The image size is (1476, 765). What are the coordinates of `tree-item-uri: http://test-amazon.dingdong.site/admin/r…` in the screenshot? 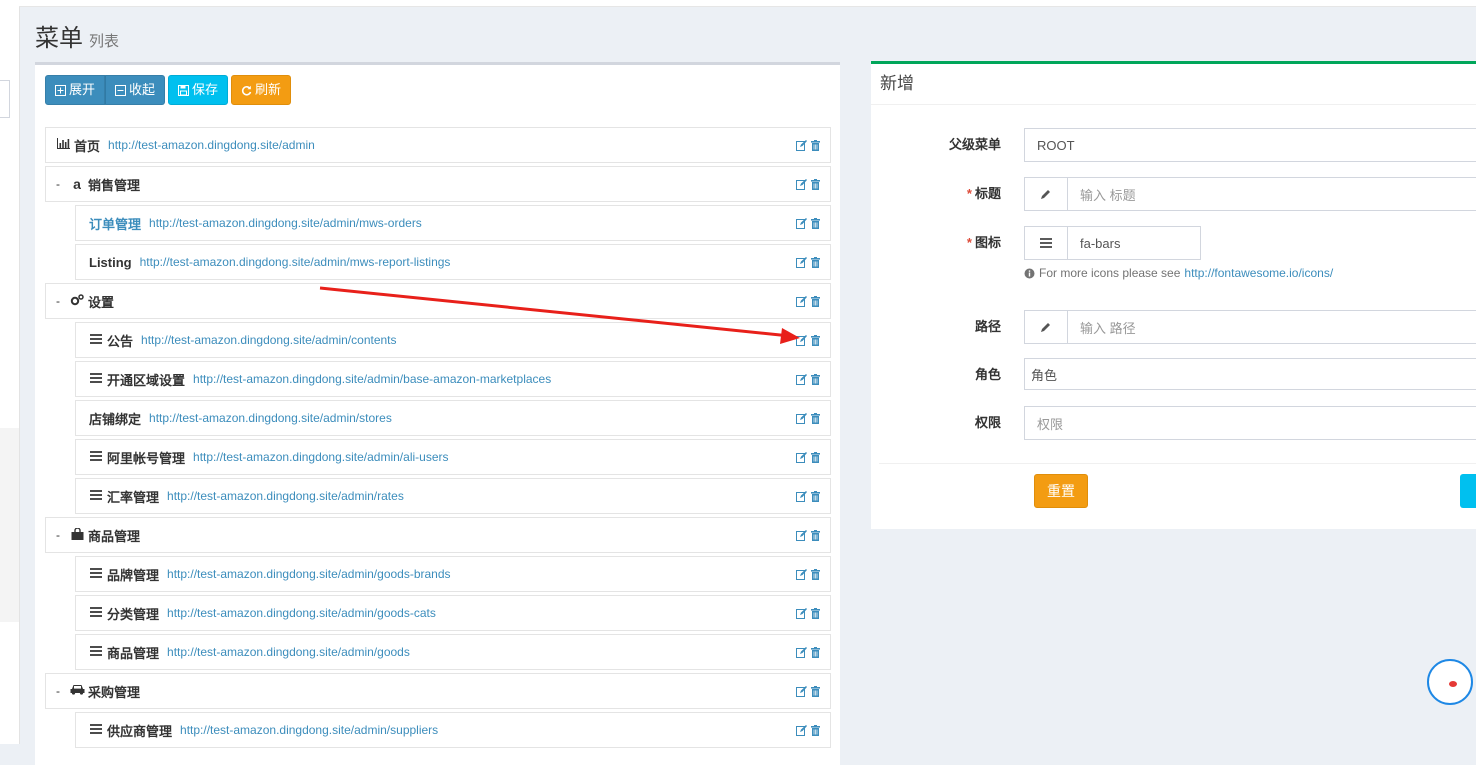 It's located at (285, 496).